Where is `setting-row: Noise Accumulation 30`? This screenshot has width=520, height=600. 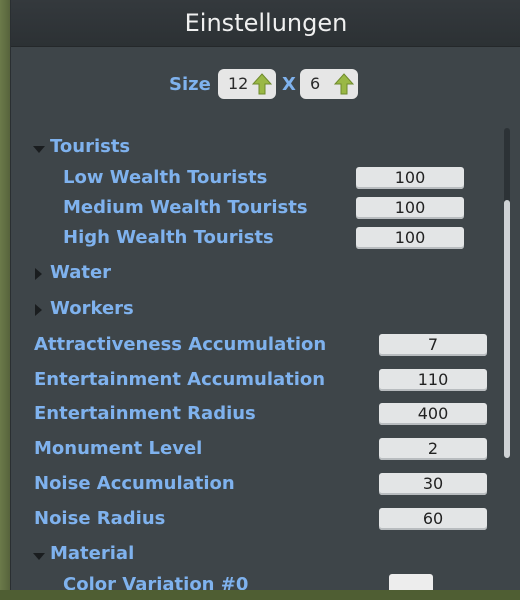
setting-row: Noise Accumulation 30 is located at coordinates (256, 486).